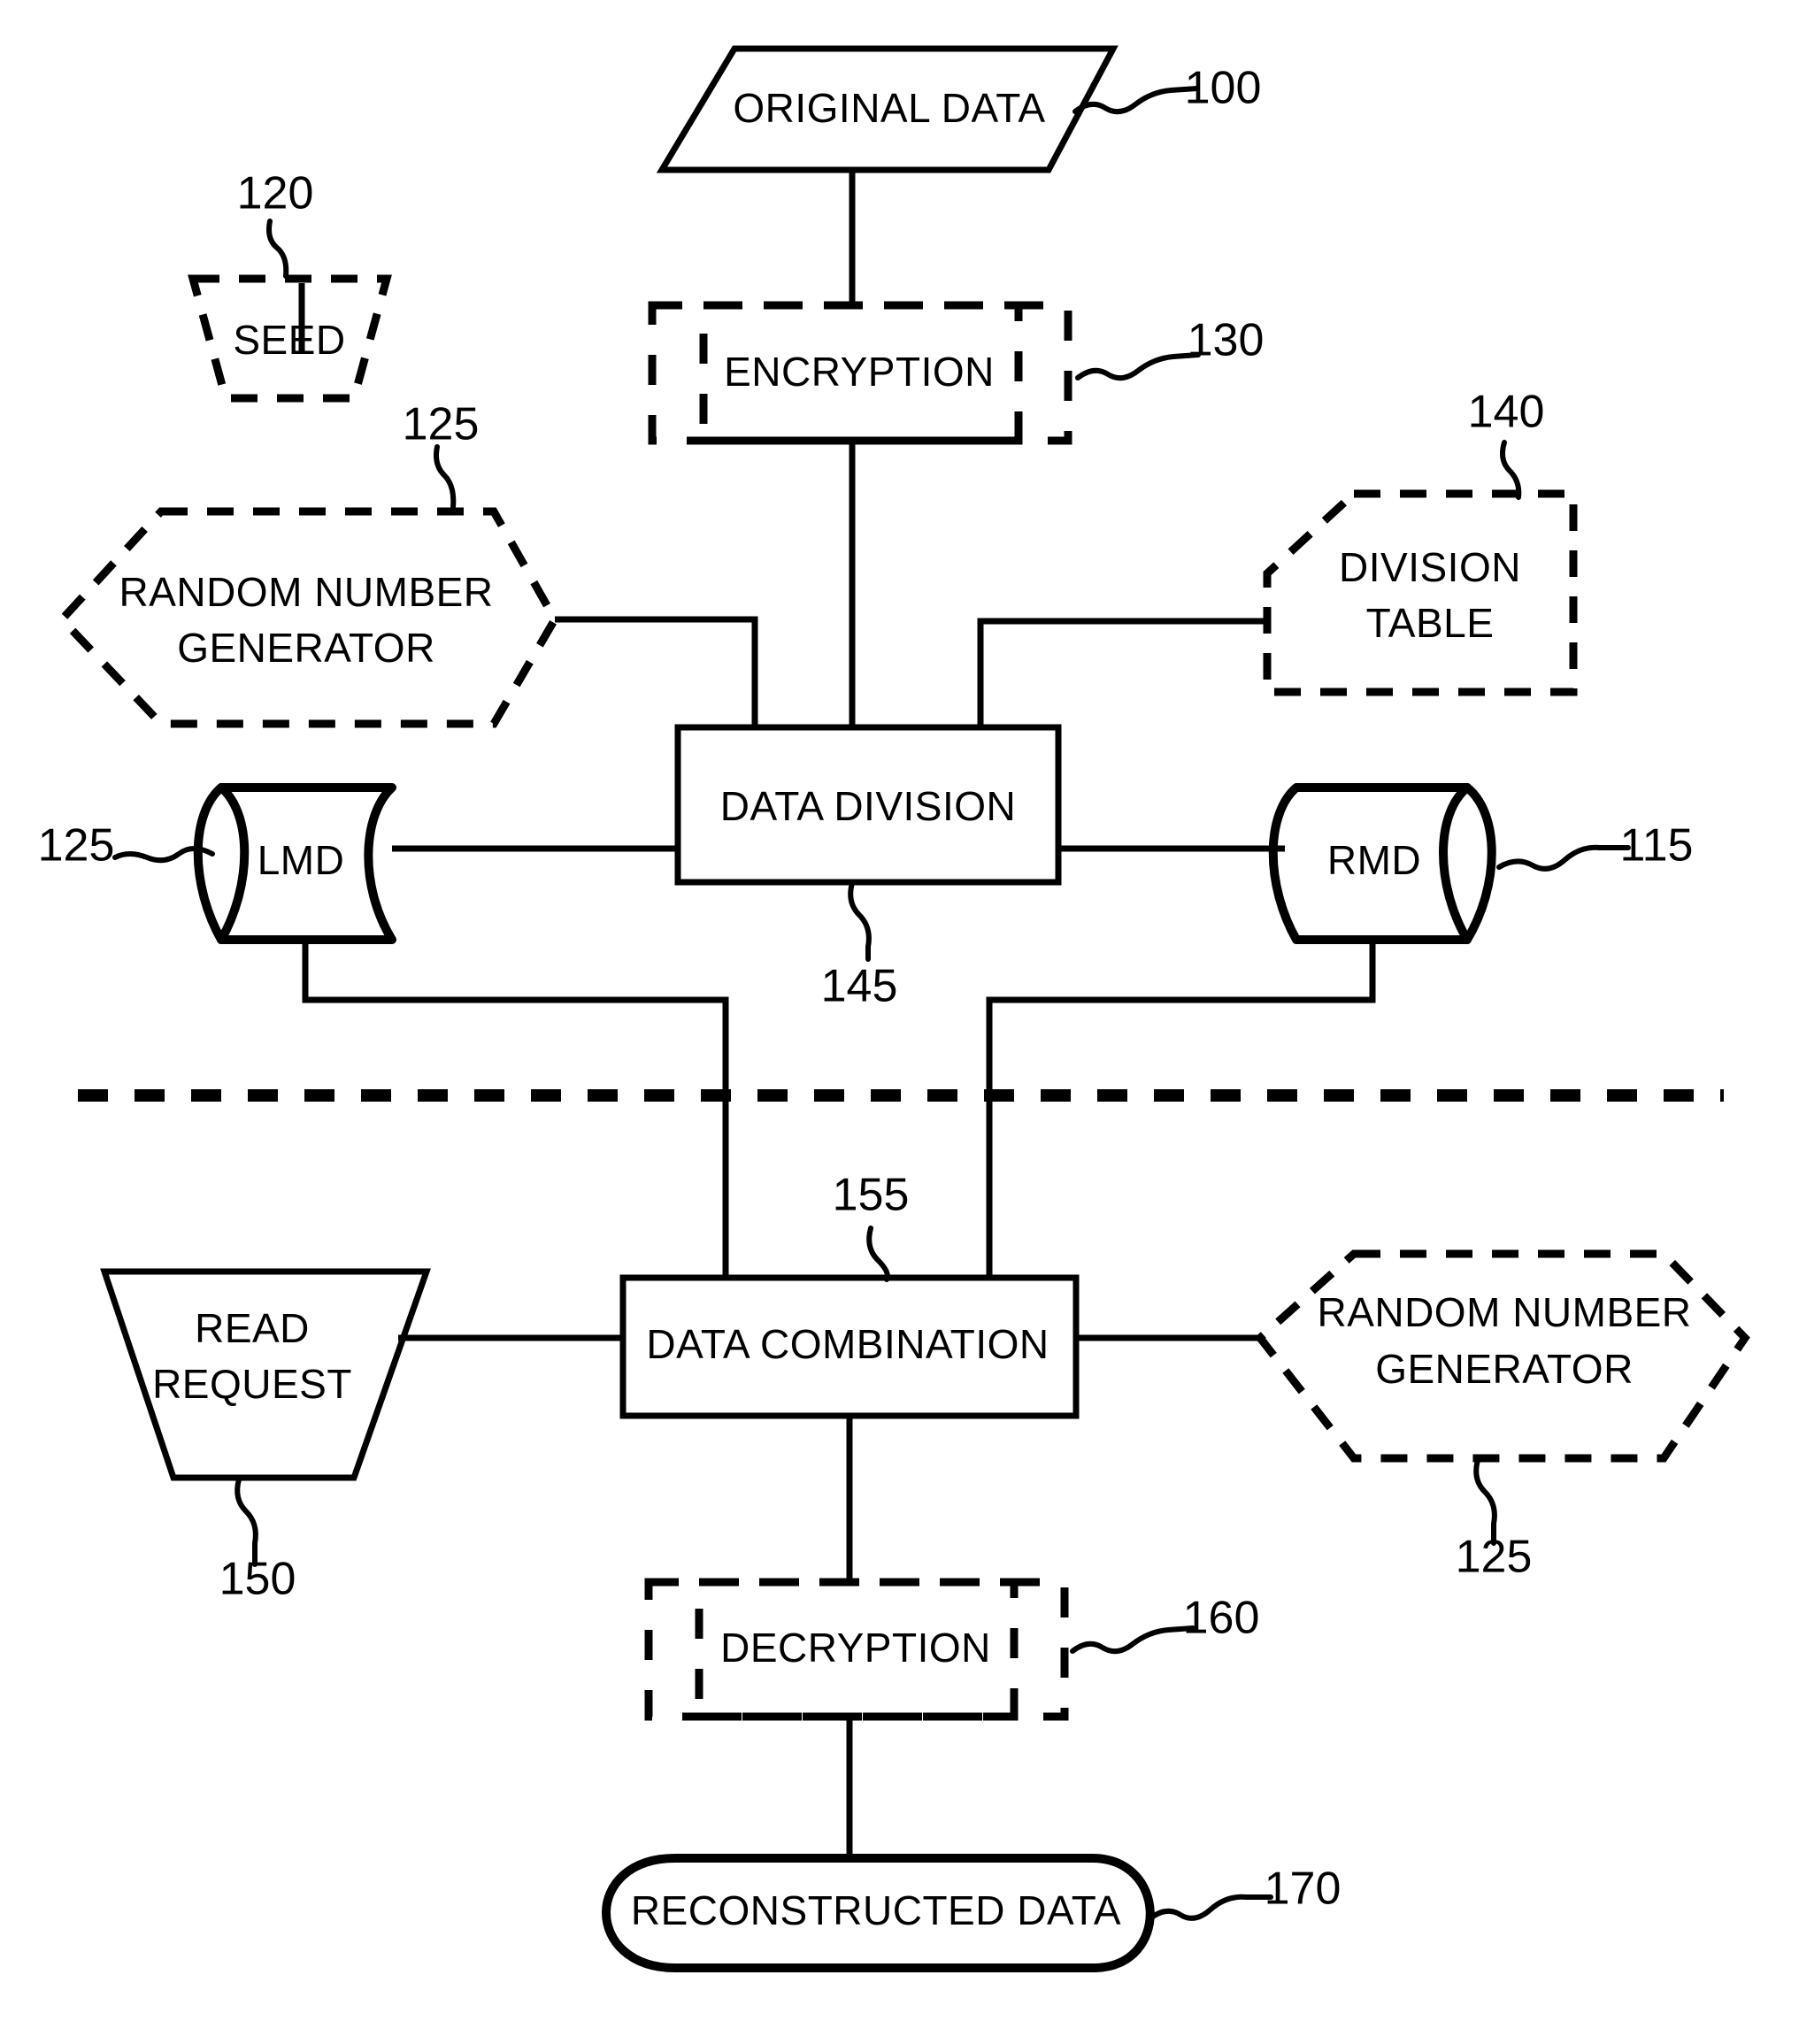 The height and width of the screenshot is (2044, 1799). I want to click on ref-125-bottom-label: 125, so click(1494, 1558).